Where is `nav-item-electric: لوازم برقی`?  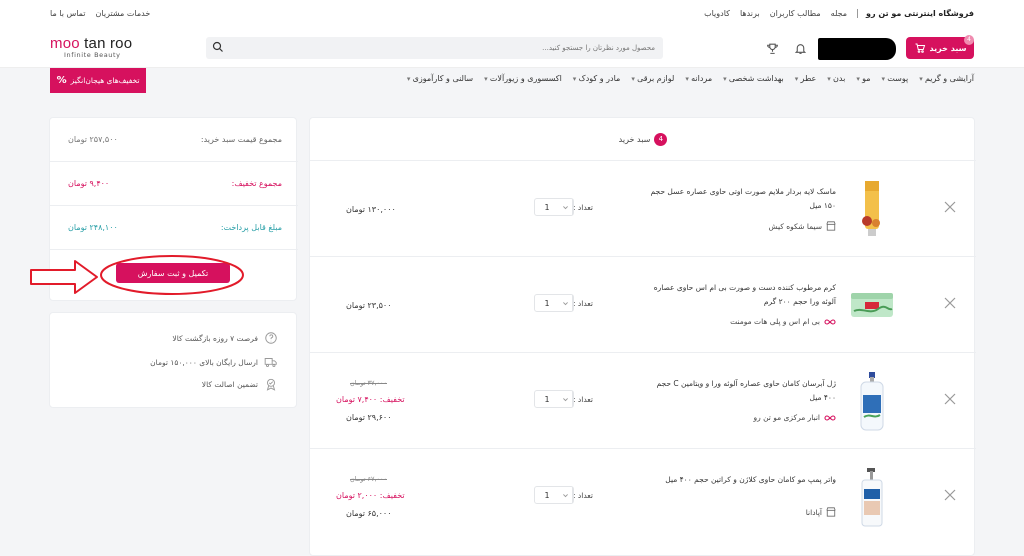 nav-item-electric: لوازم برقی is located at coordinates (652, 78).